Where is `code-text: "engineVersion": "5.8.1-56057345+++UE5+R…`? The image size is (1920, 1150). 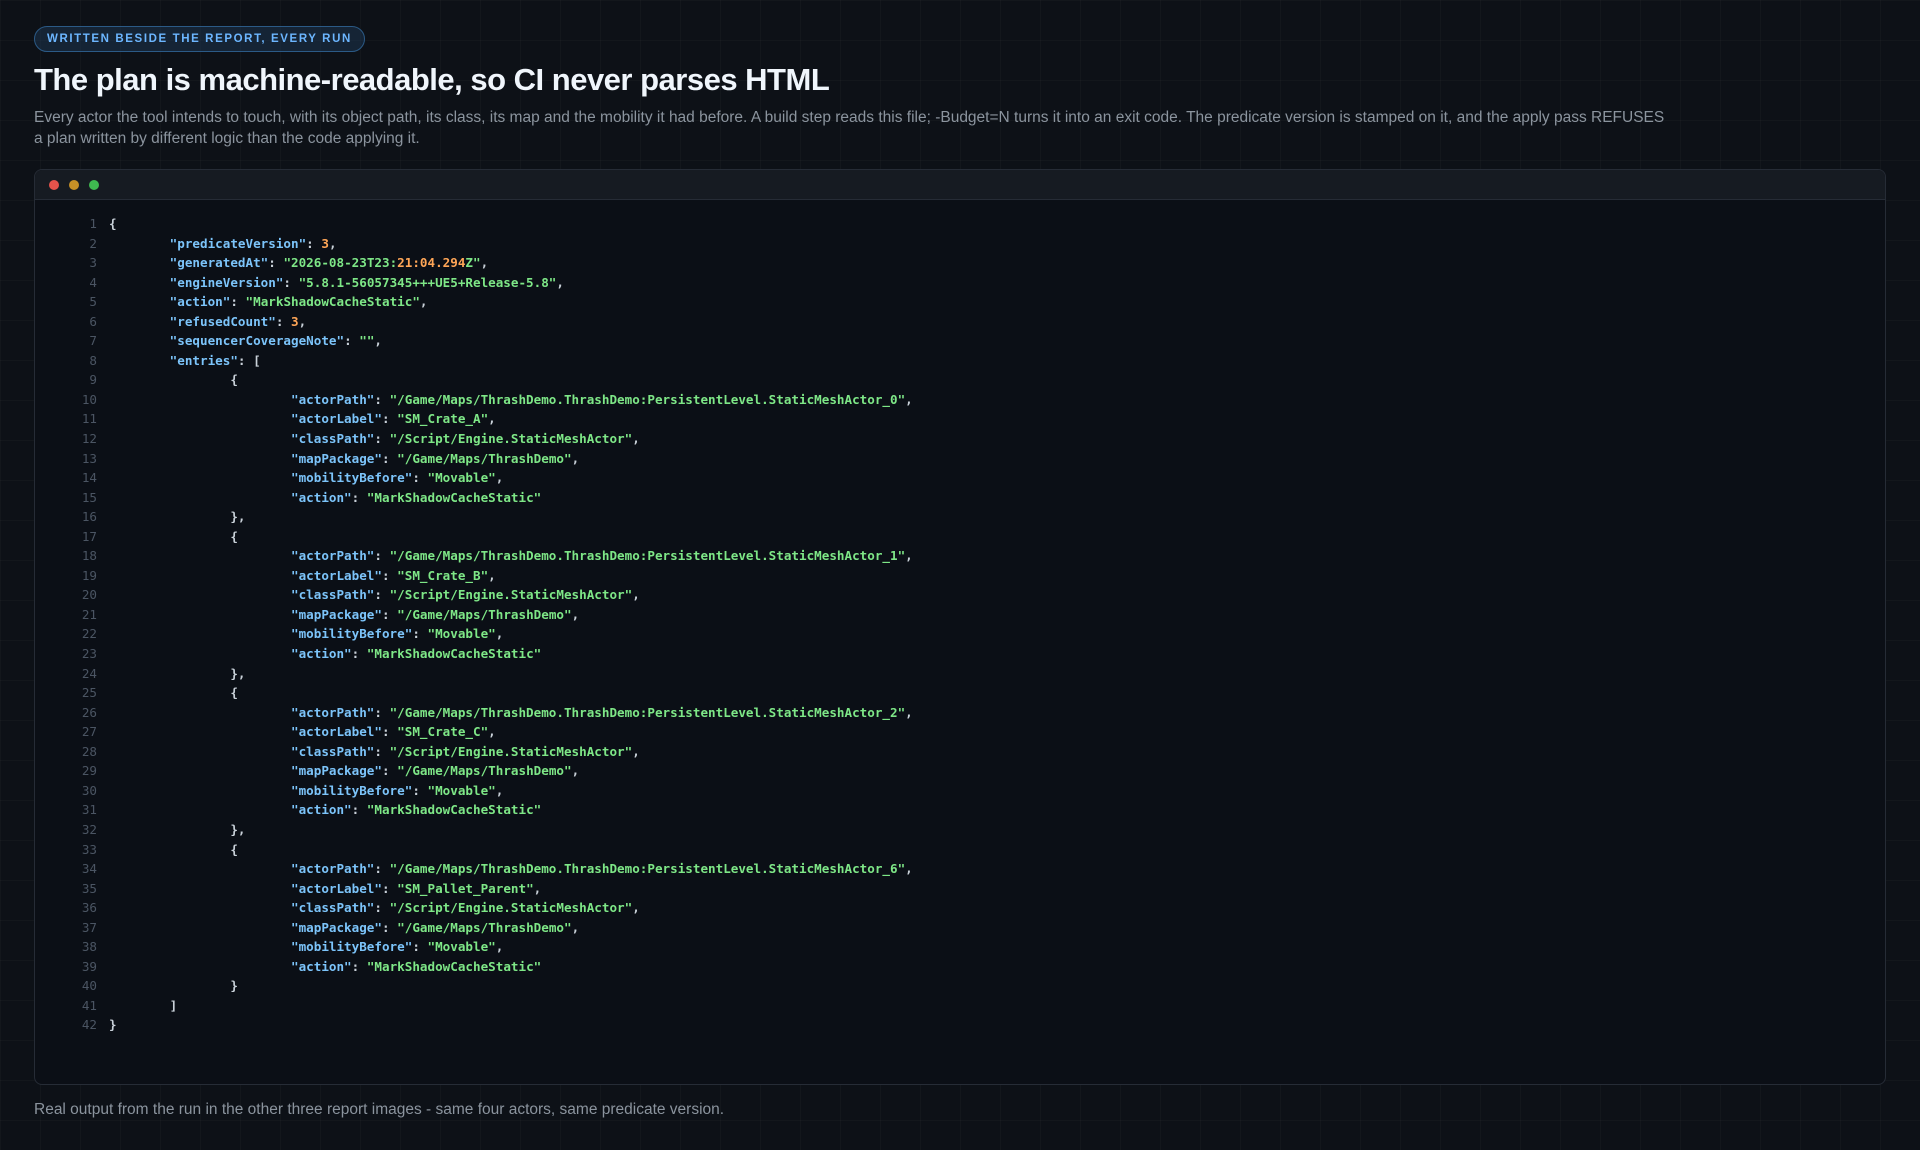
code-text: "engineVersion": "5.8.1-56057345+++UE5+R… is located at coordinates (366, 282).